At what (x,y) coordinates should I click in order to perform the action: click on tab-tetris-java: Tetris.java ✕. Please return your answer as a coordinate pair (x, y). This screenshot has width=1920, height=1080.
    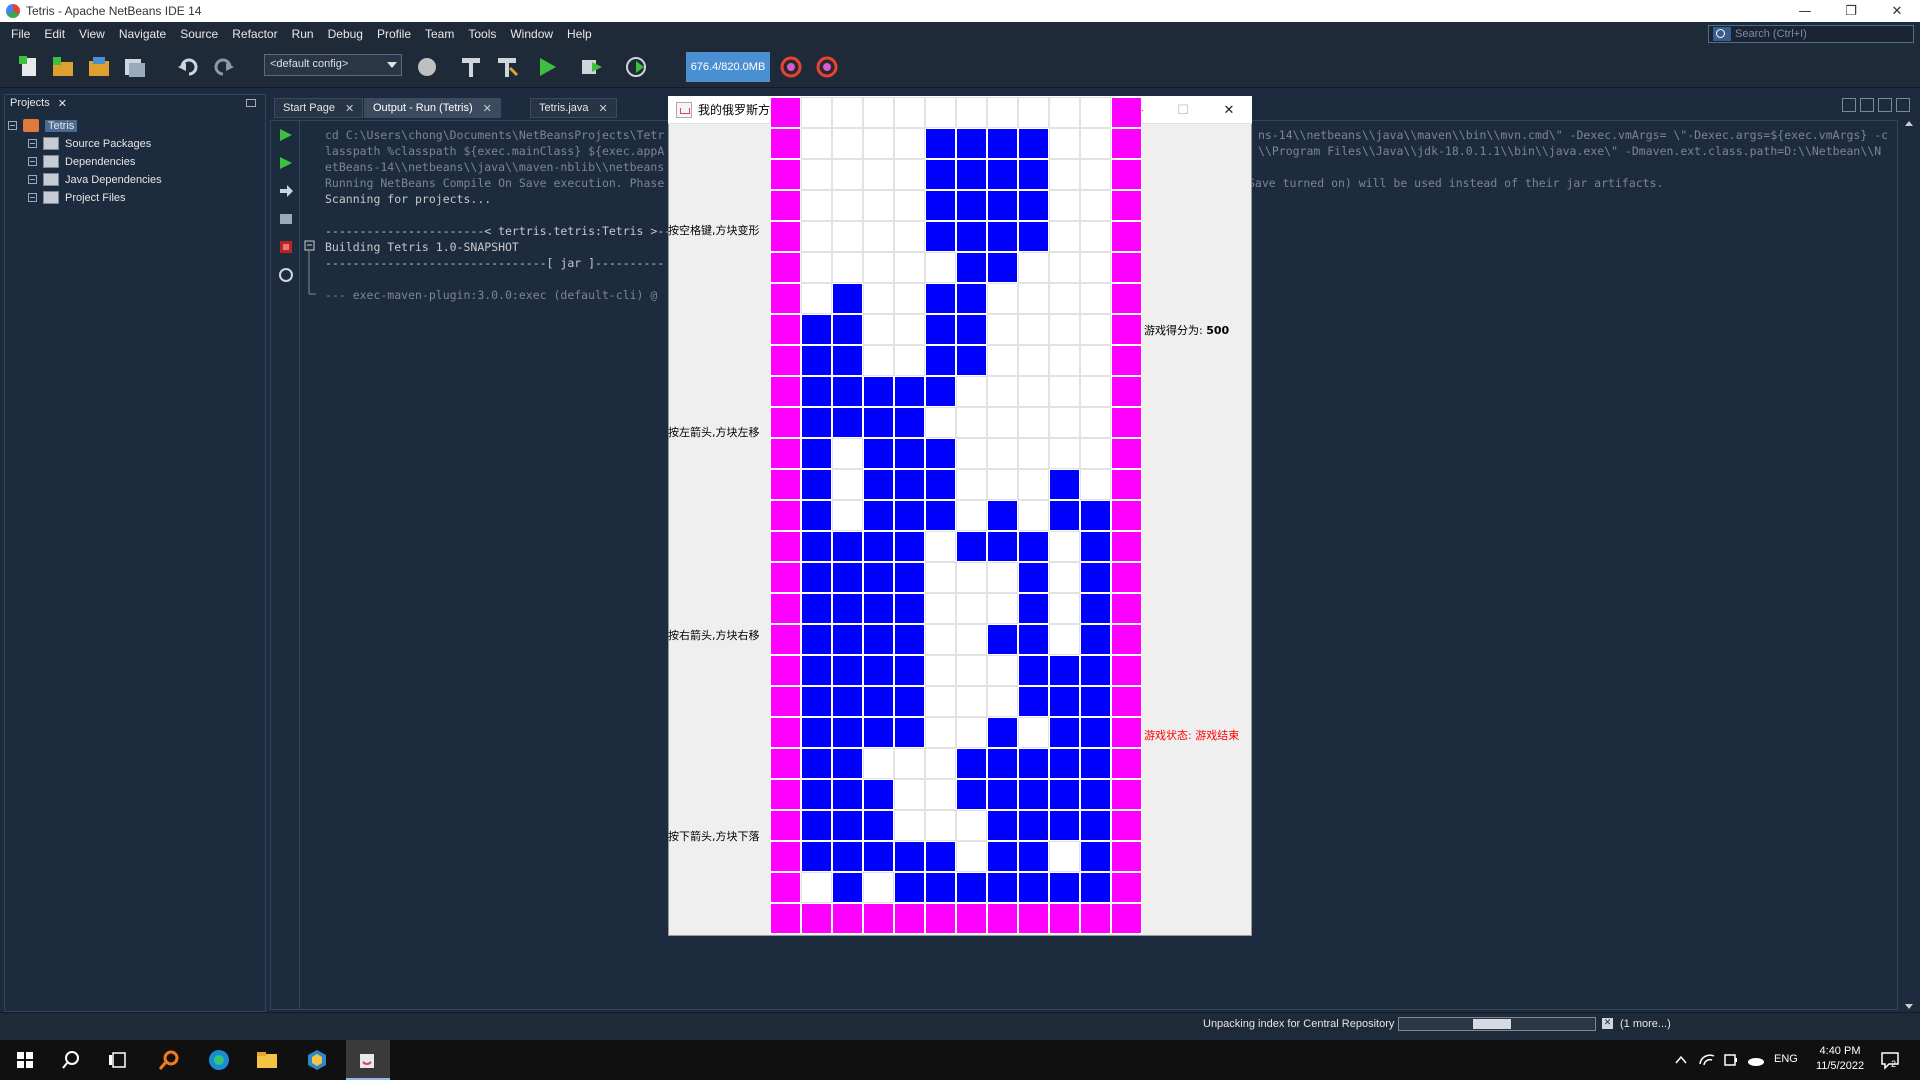
    Looking at the image, I should click on (573, 108).